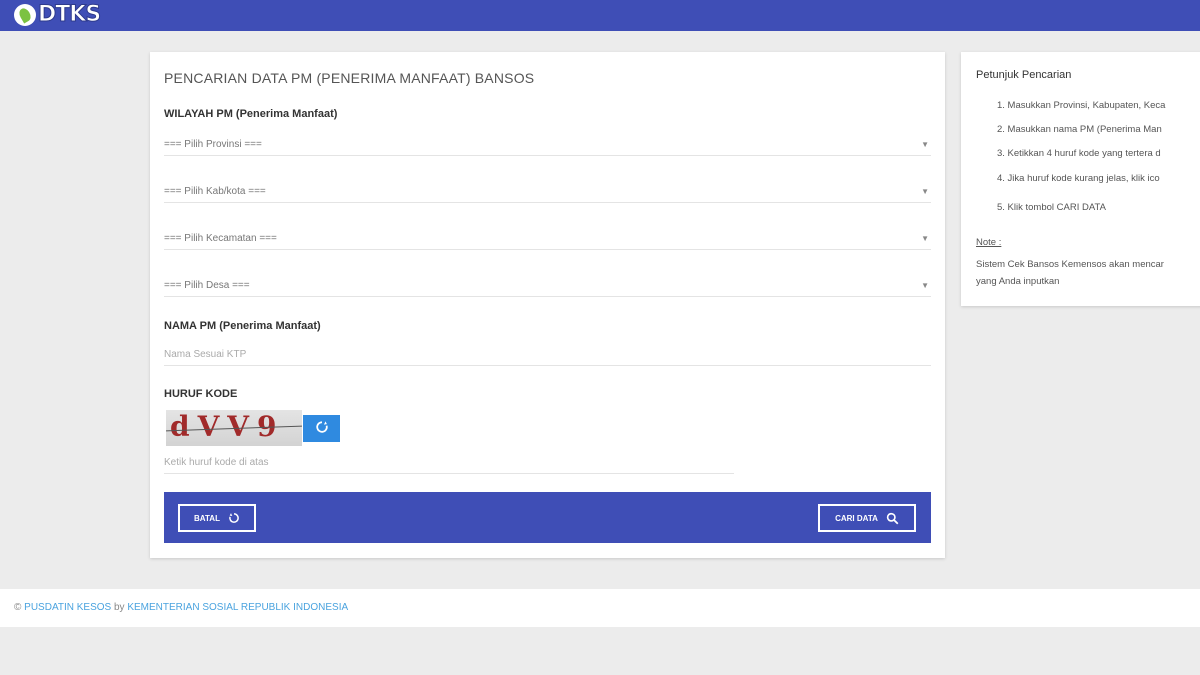  What do you see at coordinates (220, 238) in the screenshot?
I see `kecamatan-select-value: === Pilih Kecamatan ===` at bounding box center [220, 238].